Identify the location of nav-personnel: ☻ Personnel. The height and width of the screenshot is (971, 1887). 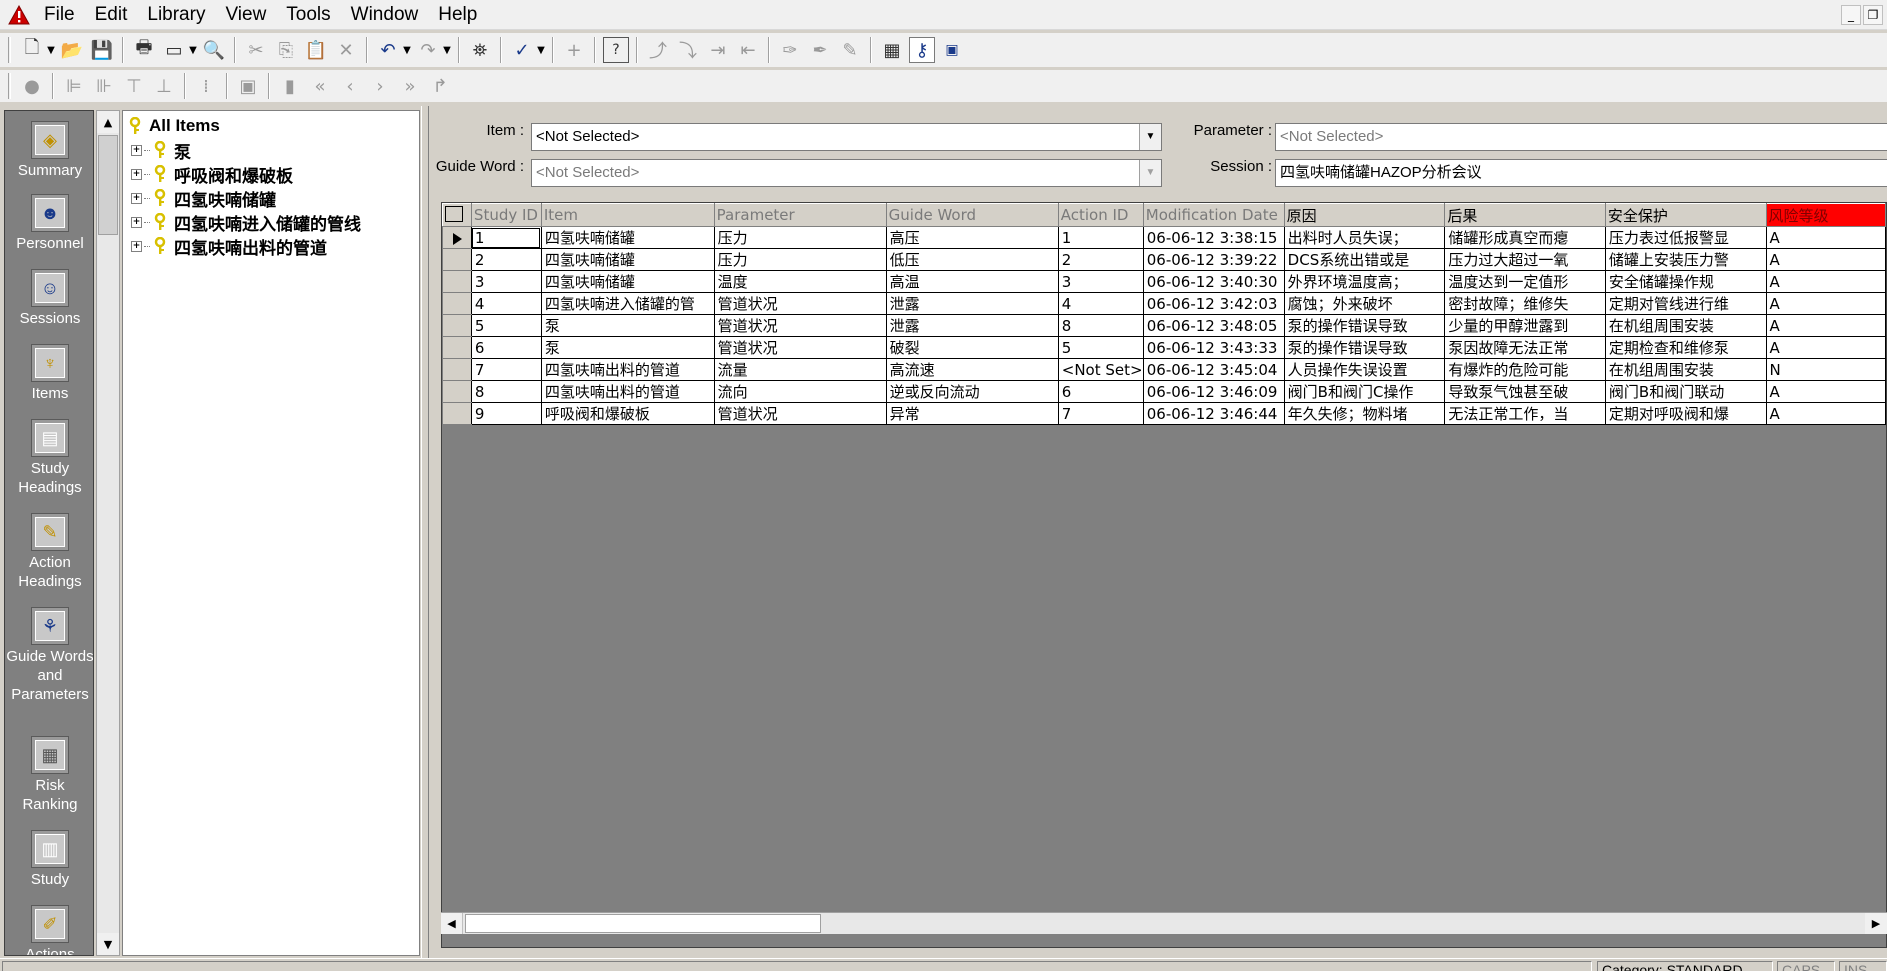
(49, 223).